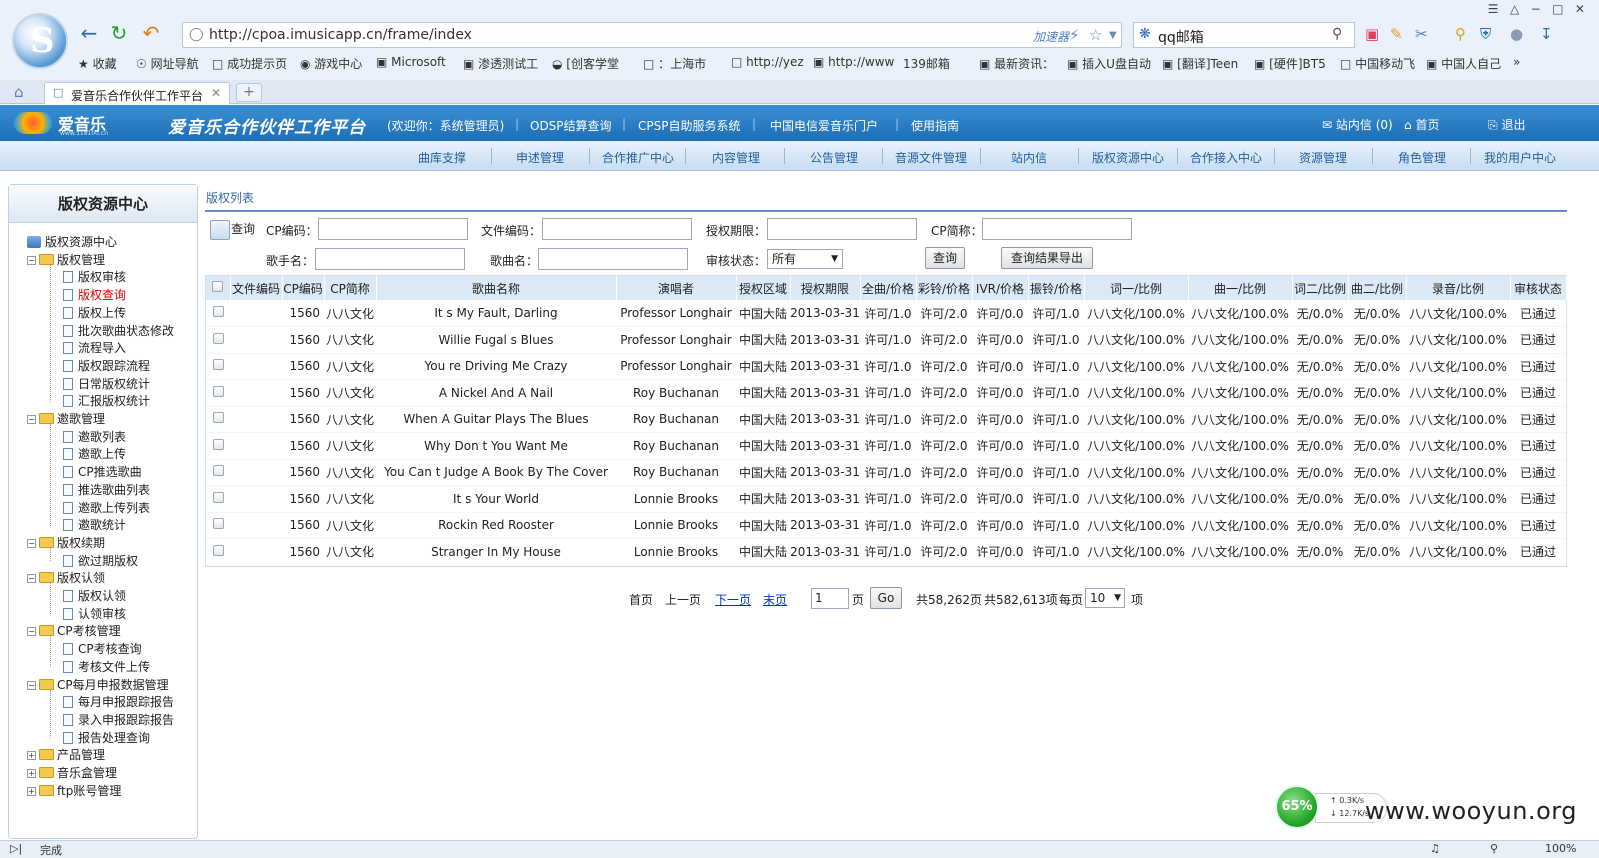 This screenshot has width=1599, height=858. What do you see at coordinates (98, 685) in the screenshot?
I see `tree-group: − CP每月申报数据管理` at bounding box center [98, 685].